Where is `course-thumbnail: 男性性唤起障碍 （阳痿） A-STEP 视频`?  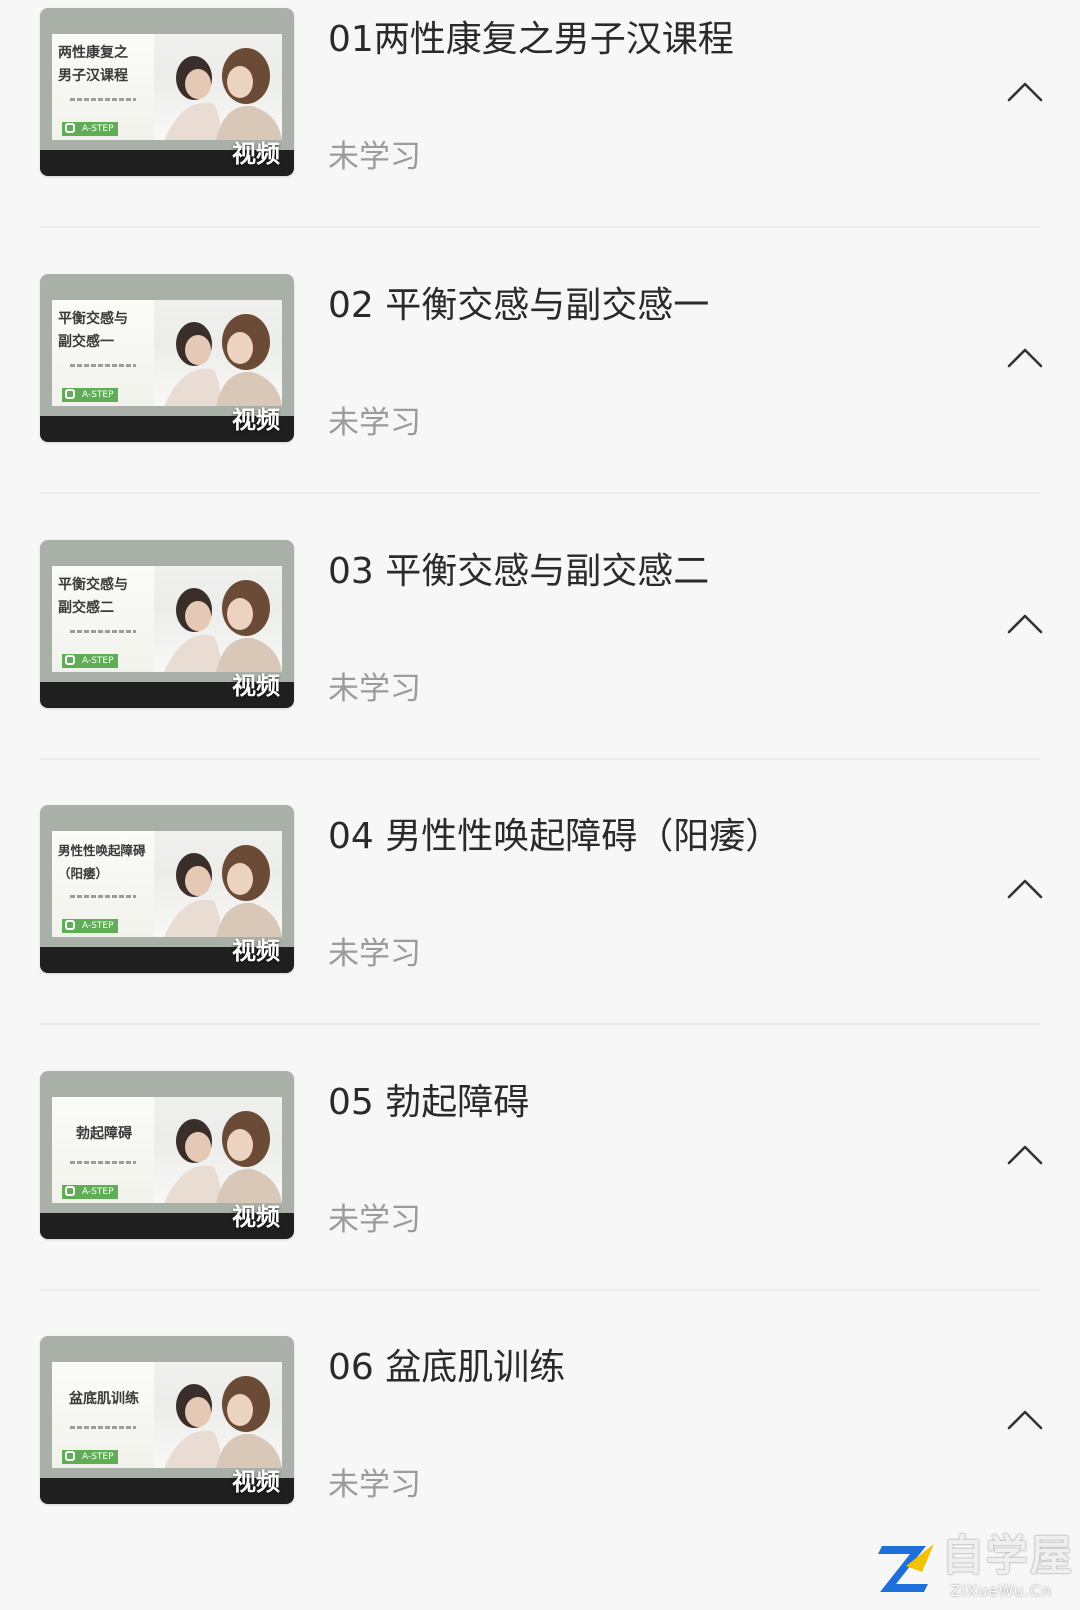
course-thumbnail: 男性性唤起障碍 （阳痿） A-STEP 视频 is located at coordinates (167, 889).